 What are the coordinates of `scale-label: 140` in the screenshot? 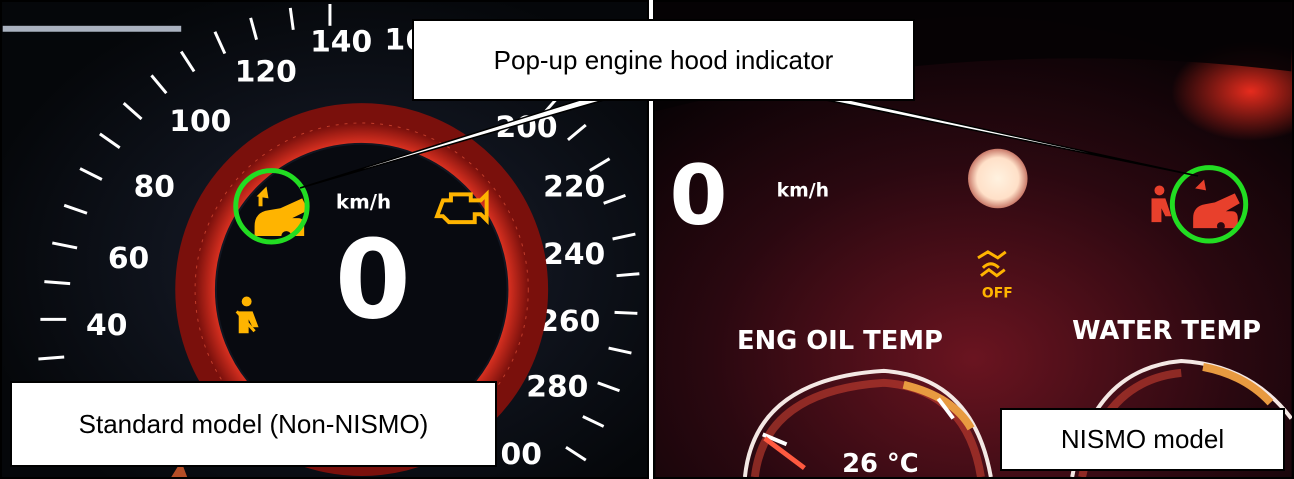 It's located at (341, 42).